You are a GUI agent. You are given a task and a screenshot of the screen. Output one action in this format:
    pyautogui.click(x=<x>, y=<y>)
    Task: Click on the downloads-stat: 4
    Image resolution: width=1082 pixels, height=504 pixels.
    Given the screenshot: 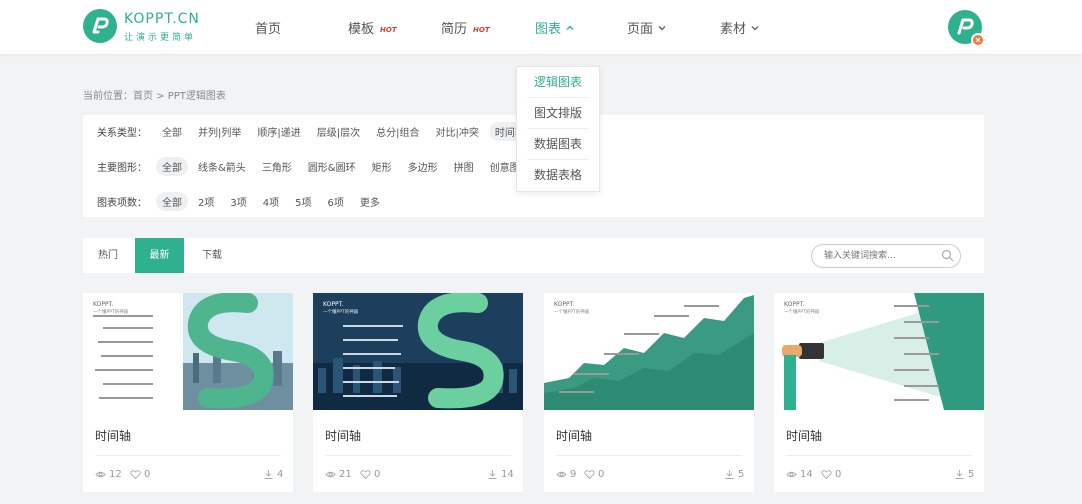 What is the action you would take?
    pyautogui.click(x=273, y=474)
    